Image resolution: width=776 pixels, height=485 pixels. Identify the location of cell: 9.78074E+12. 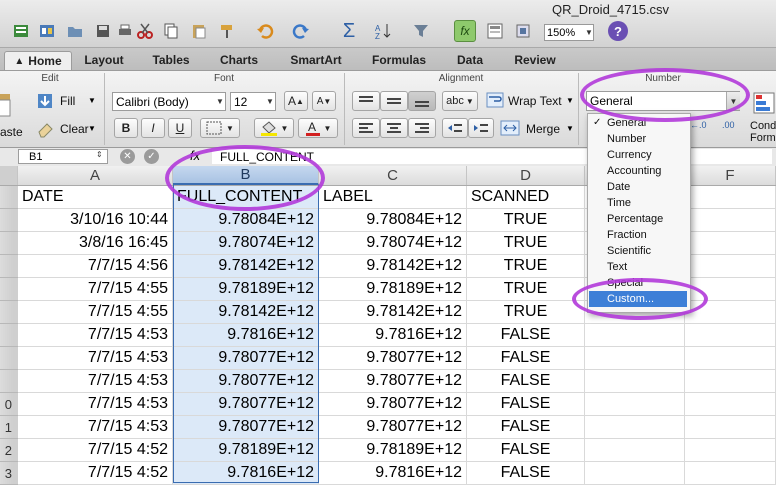
(246, 243).